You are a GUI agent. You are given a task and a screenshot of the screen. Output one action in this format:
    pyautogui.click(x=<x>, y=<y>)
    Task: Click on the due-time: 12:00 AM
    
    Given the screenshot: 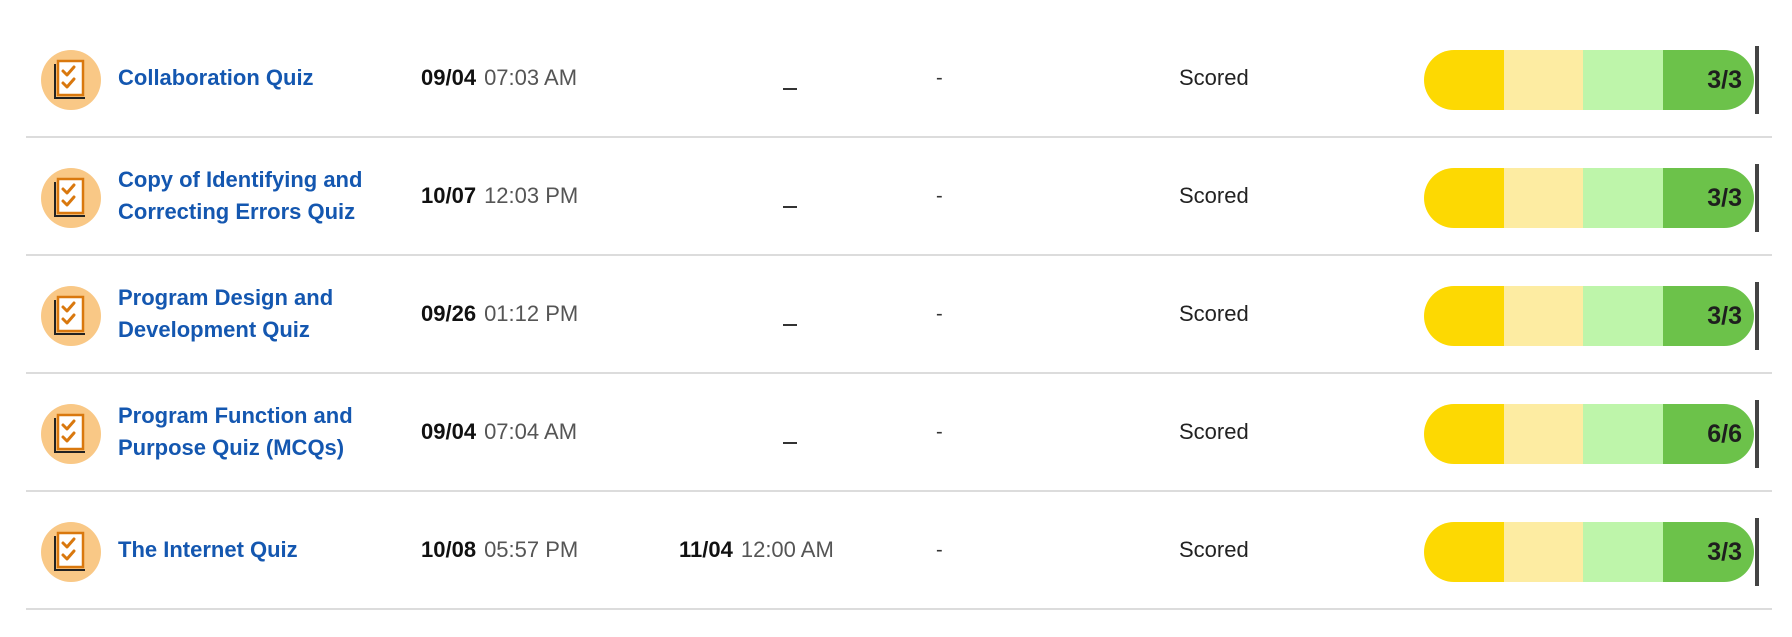 What is the action you would take?
    pyautogui.click(x=787, y=549)
    